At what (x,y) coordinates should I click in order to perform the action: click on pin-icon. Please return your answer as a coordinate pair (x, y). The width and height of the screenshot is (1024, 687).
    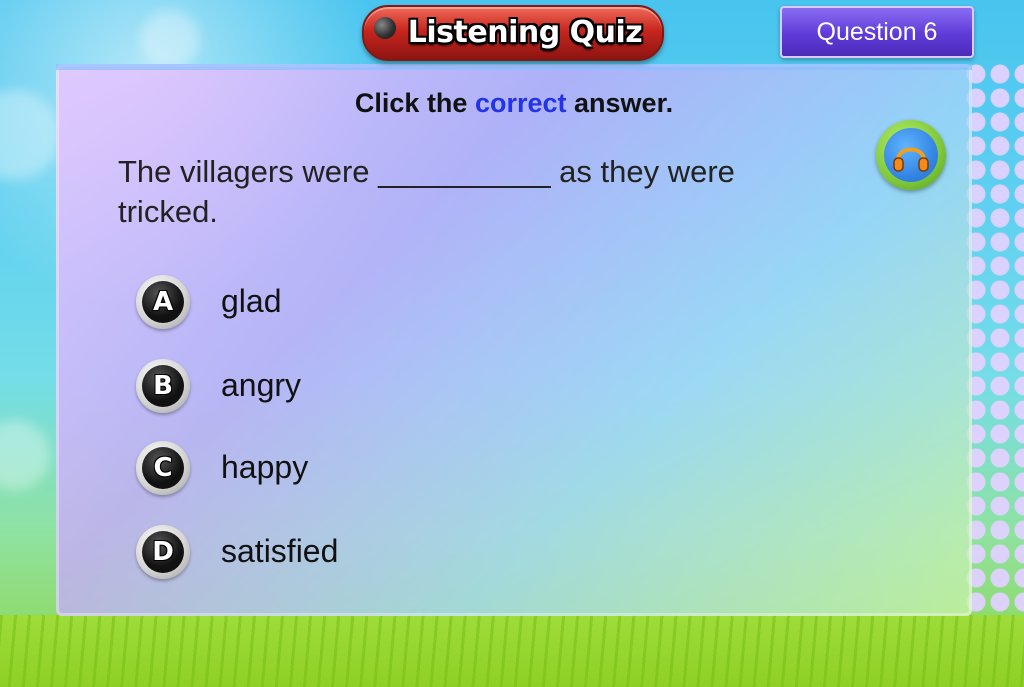
    Looking at the image, I should click on (385, 28).